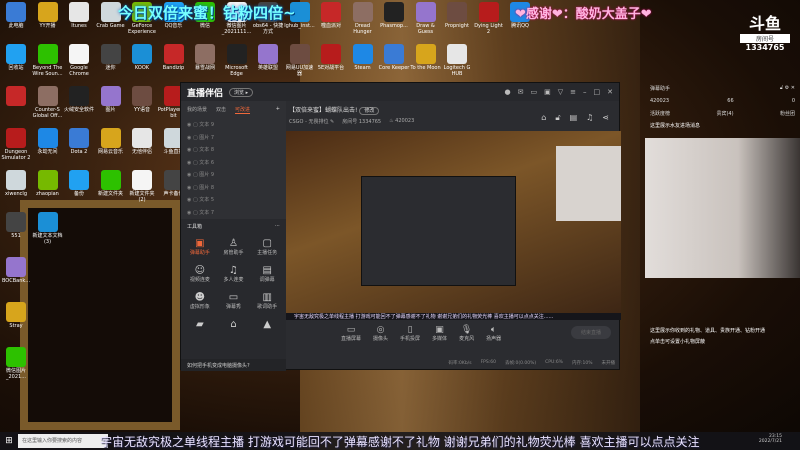  Describe the element at coordinates (543, 118) in the screenshot. I see `gift-icon: ⌂` at that location.